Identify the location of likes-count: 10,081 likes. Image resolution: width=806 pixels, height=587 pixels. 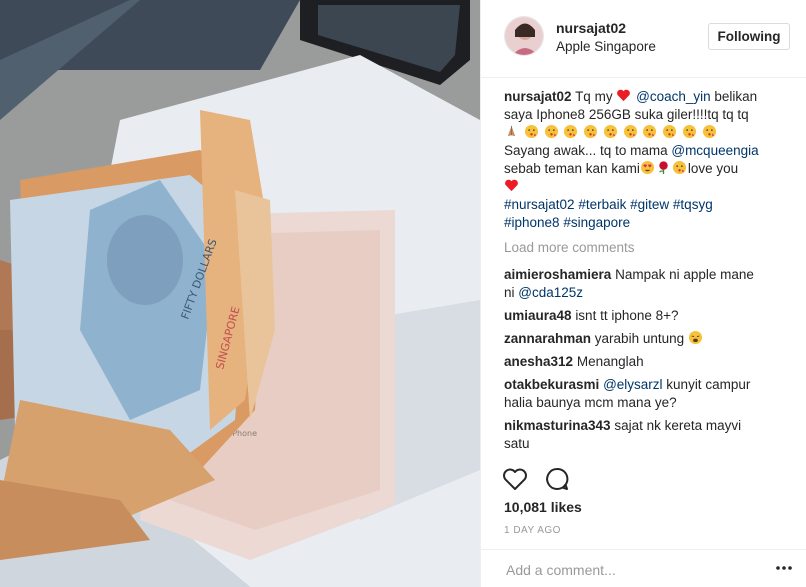
(543, 507).